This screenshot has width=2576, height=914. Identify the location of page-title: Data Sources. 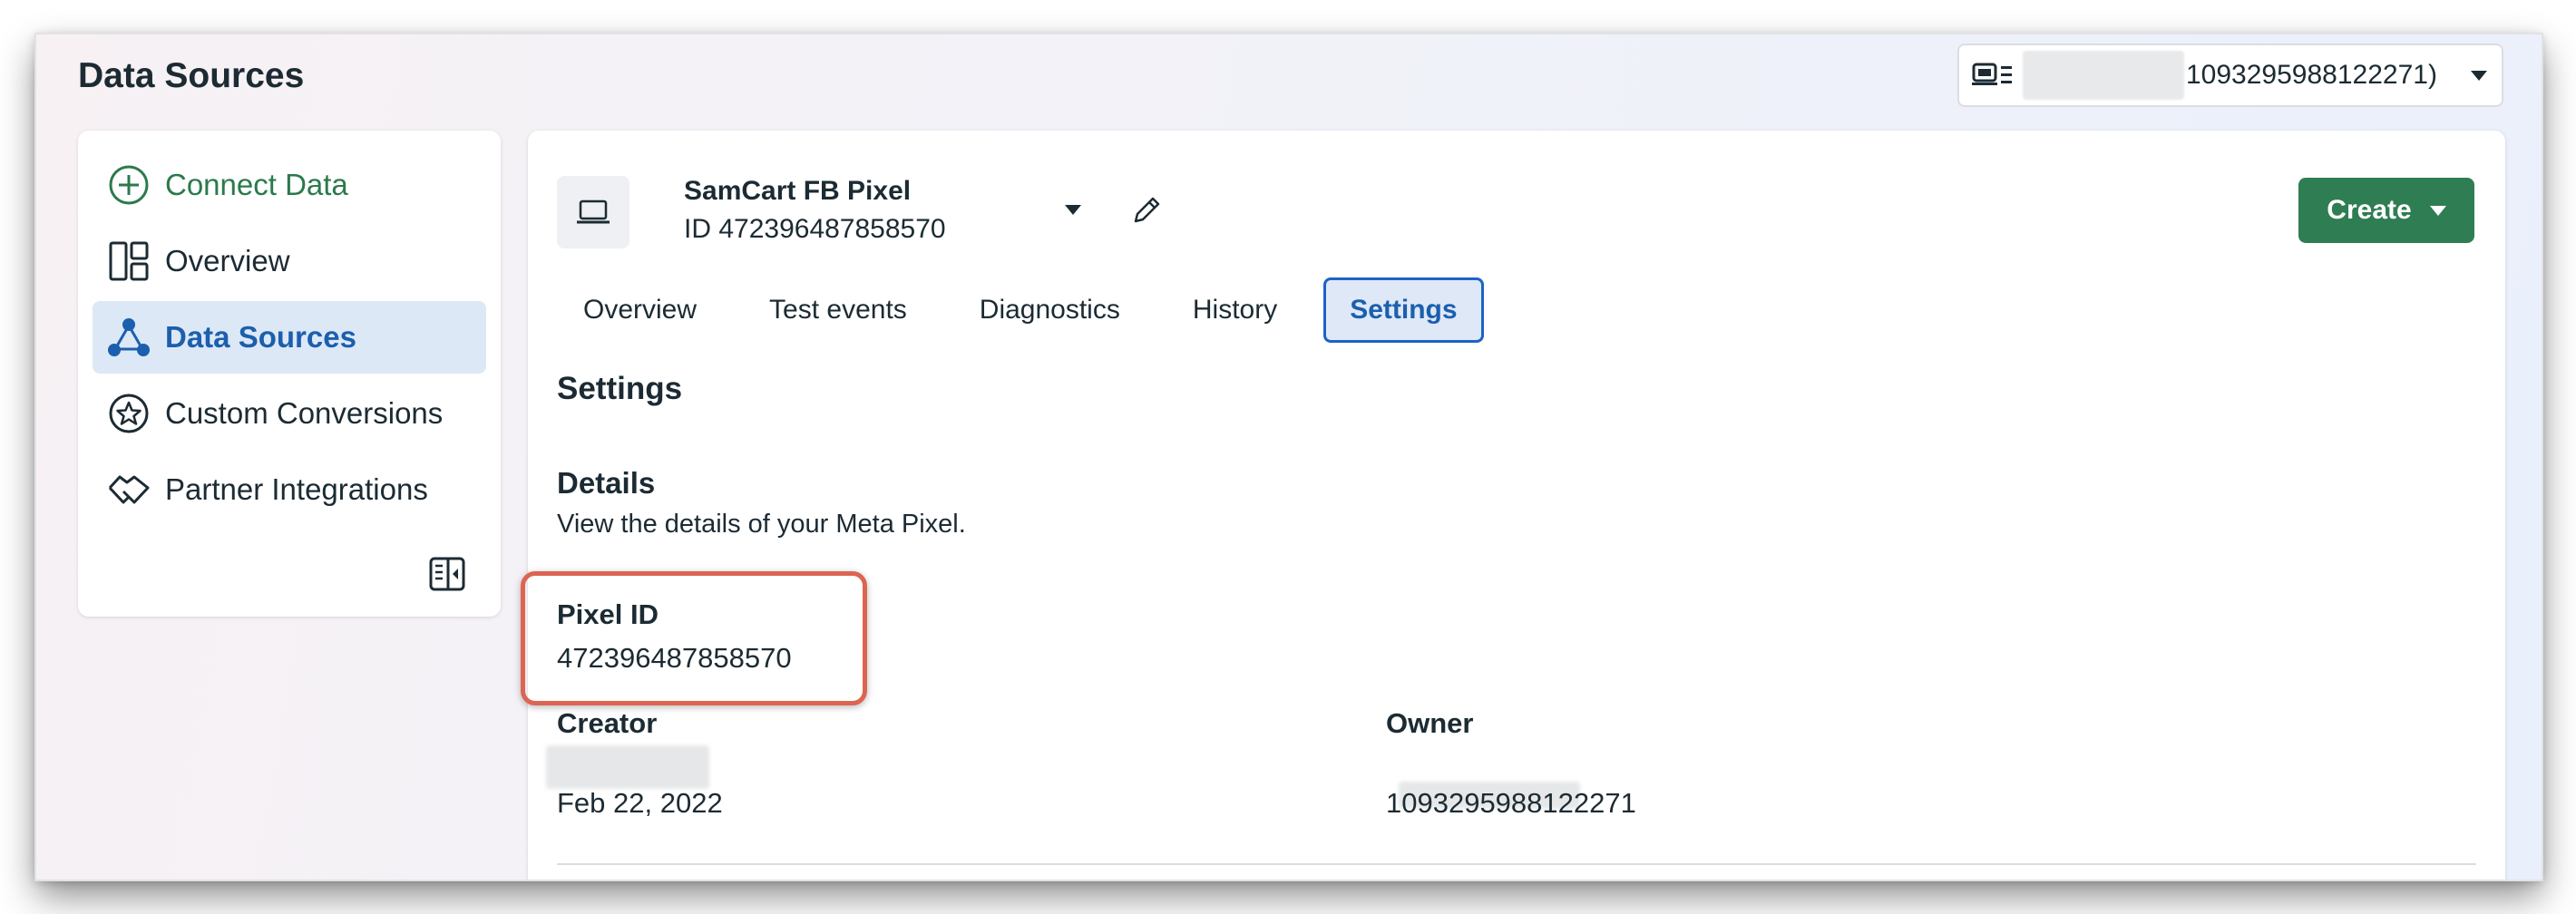
(191, 75).